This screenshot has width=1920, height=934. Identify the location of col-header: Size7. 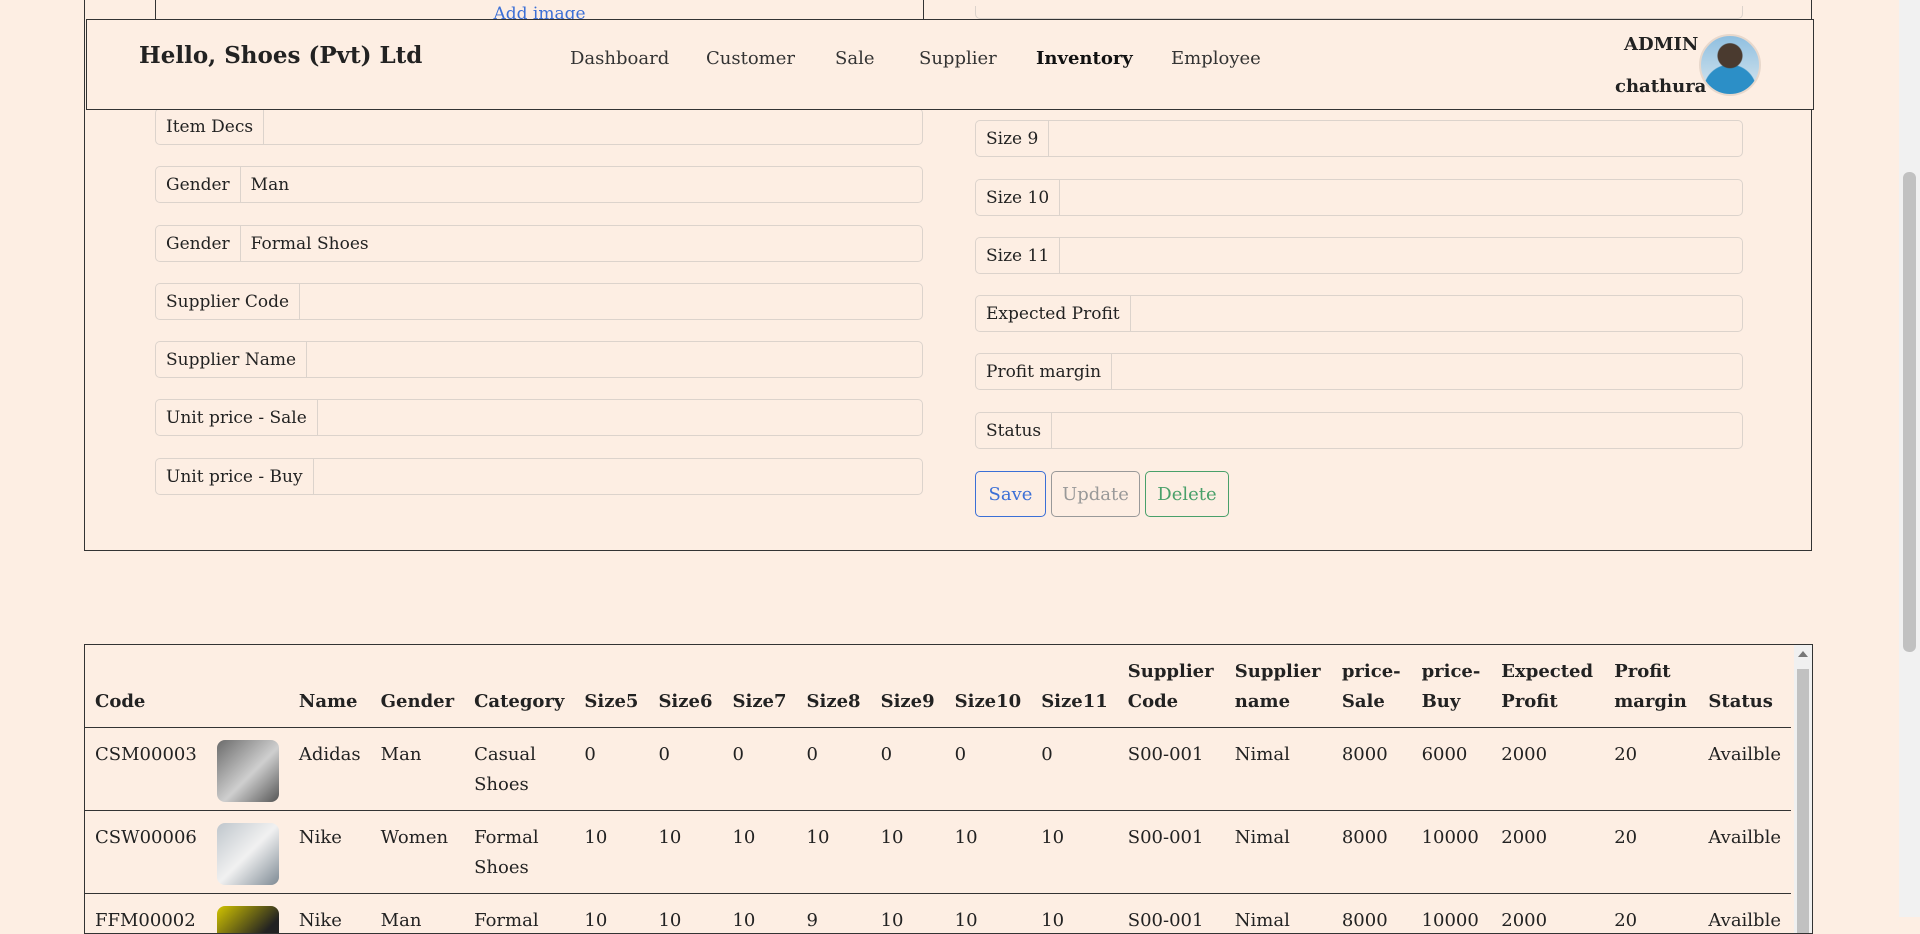
(759, 686).